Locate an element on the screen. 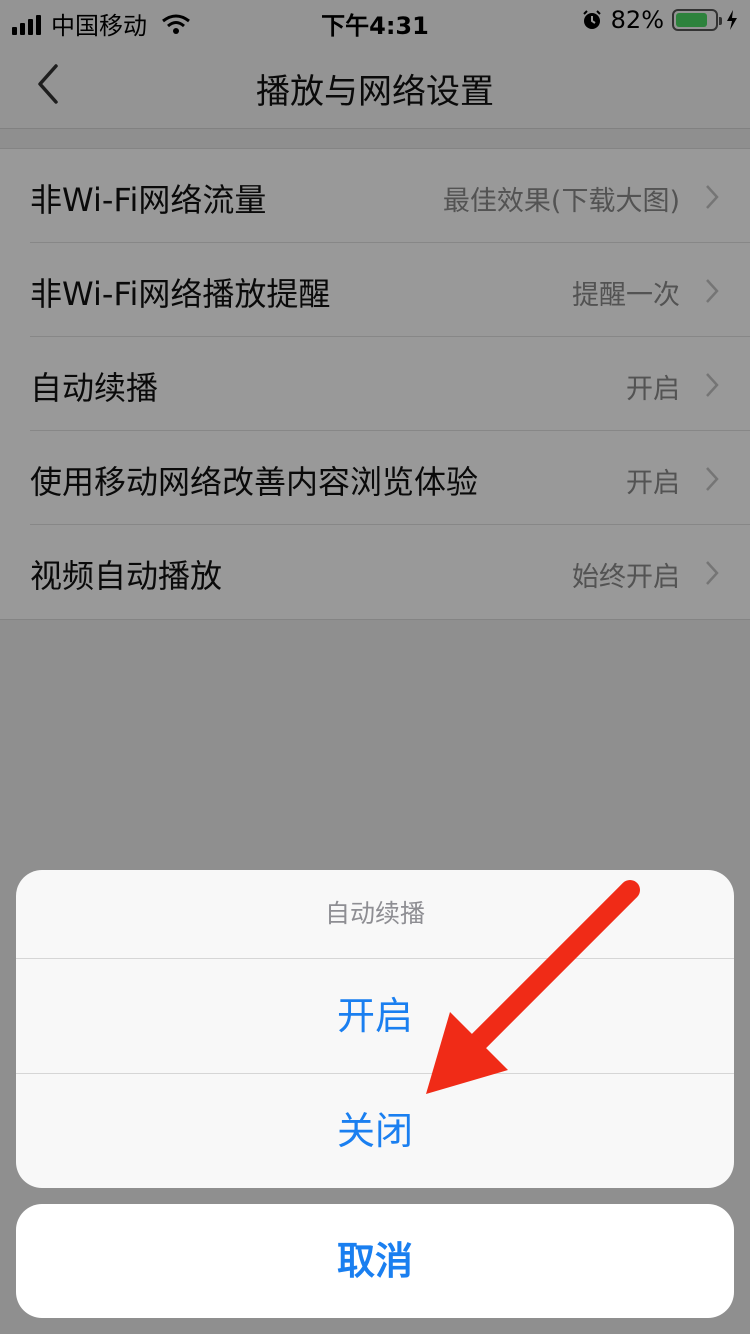 The height and width of the screenshot is (1334, 750). watermark-brand: Bai du 经验 is located at coordinates (618, 1283).